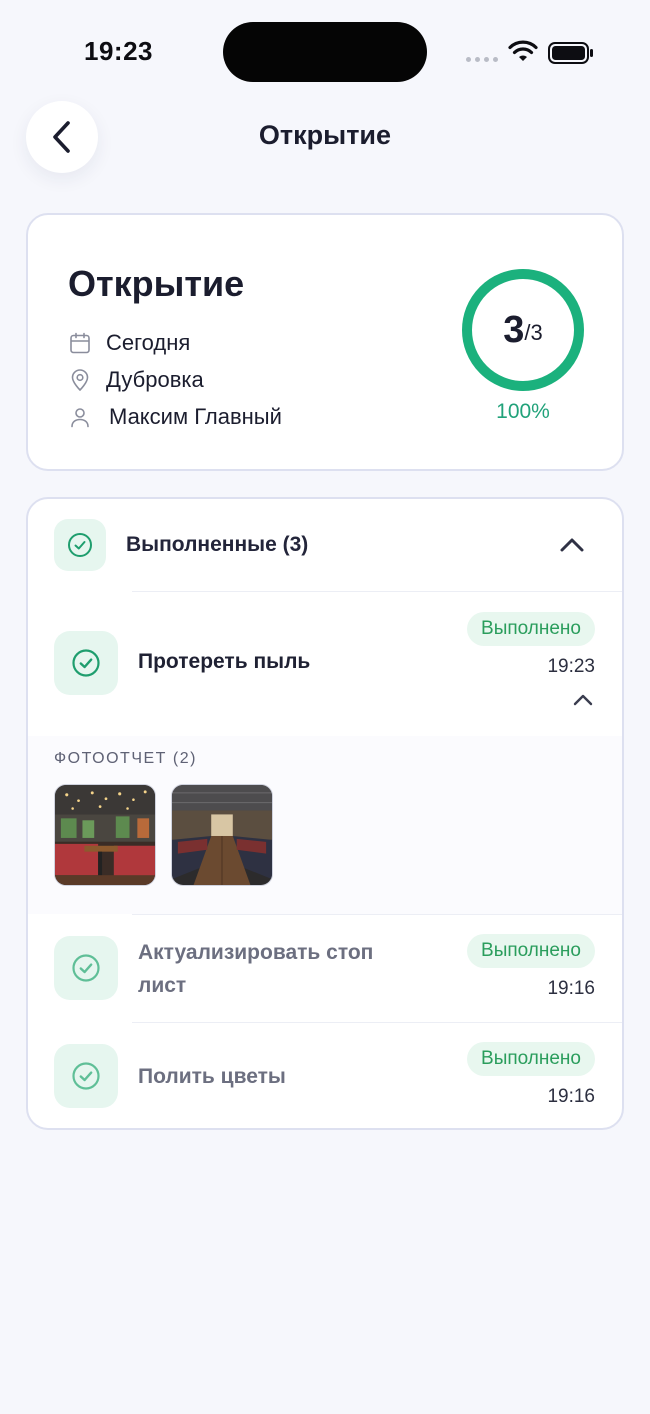 This screenshot has height=1414, width=650. I want to click on meta-user: Максим Главный, so click(175, 417).